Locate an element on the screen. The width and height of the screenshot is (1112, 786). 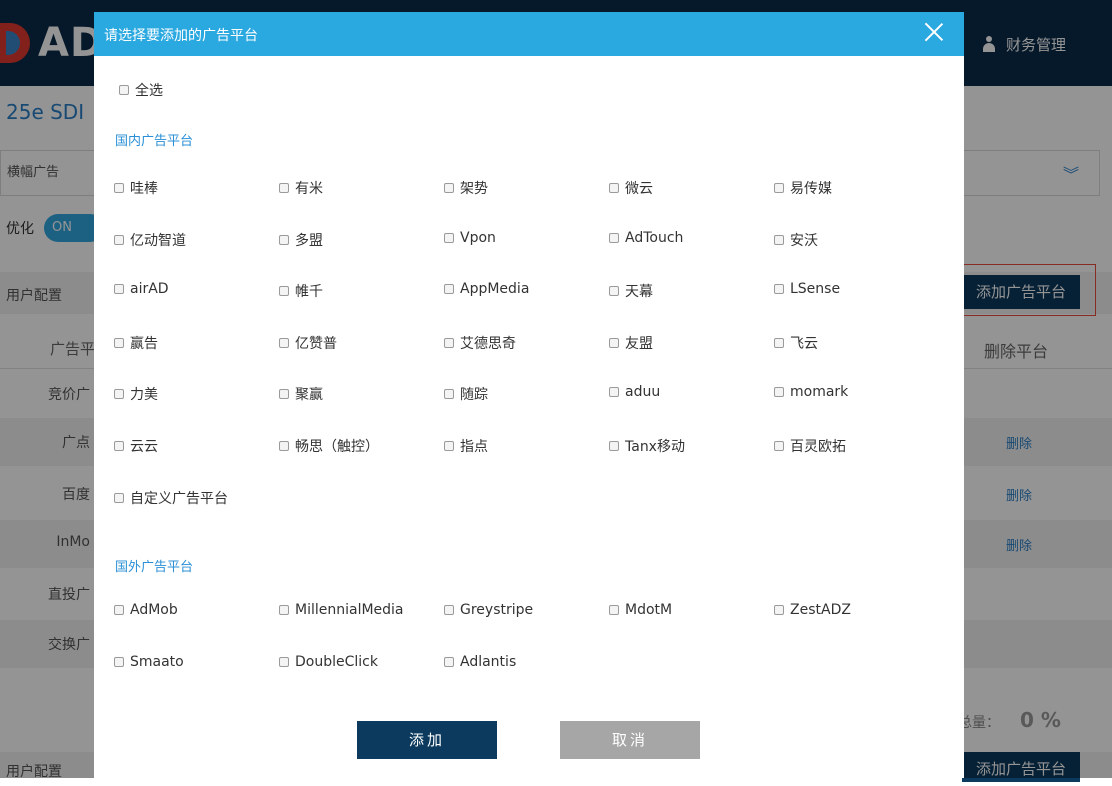
select-all-checkbox: 全选 is located at coordinates (141, 90).